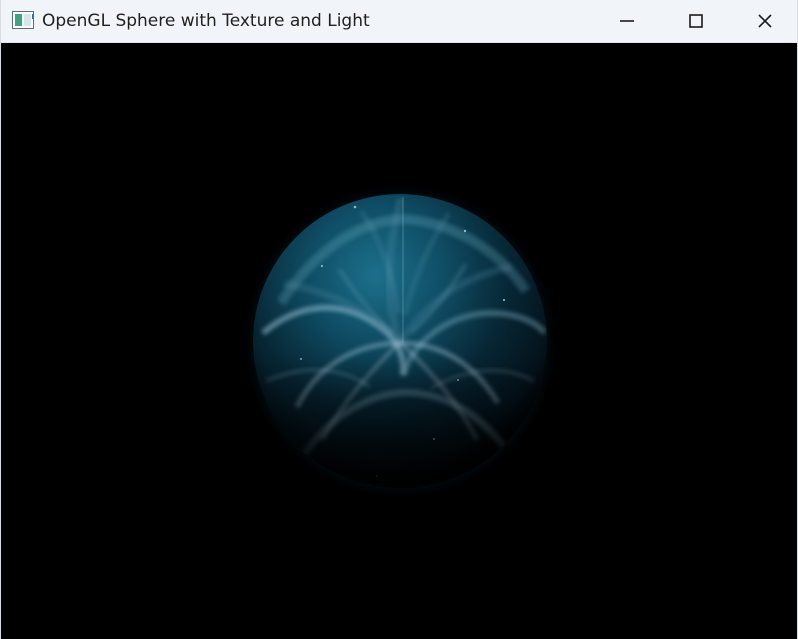 Image resolution: width=798 pixels, height=639 pixels. I want to click on icon-right-panel, so click(27, 20).